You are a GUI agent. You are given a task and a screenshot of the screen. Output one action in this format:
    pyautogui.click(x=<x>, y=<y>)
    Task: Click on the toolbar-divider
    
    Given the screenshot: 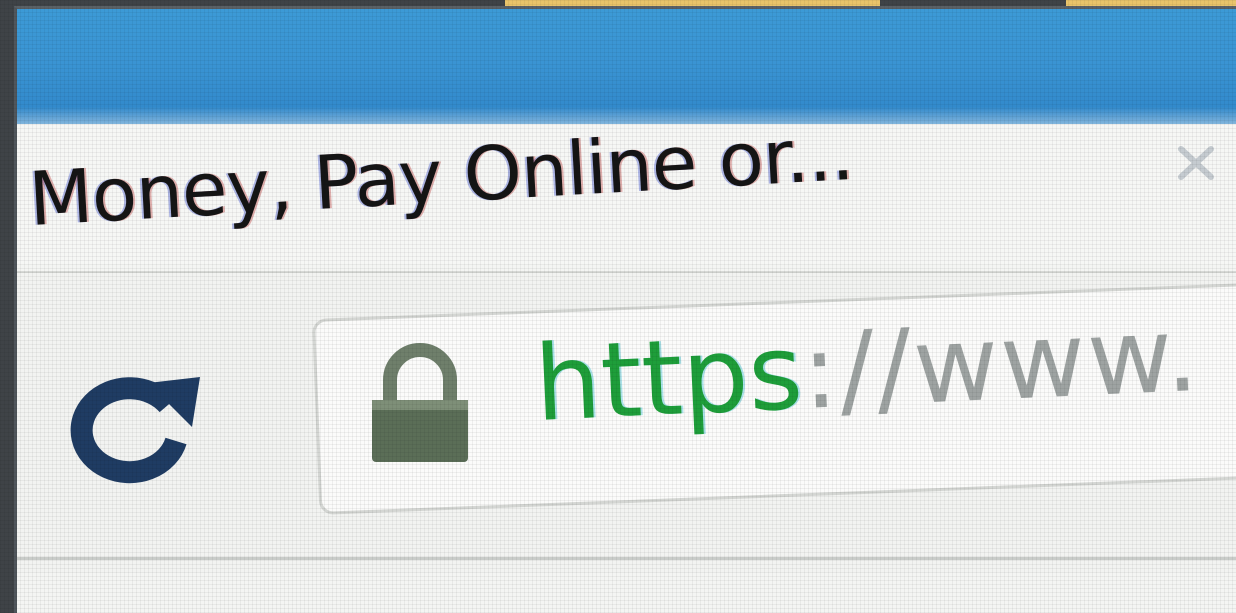 What is the action you would take?
    pyautogui.click(x=626, y=558)
    